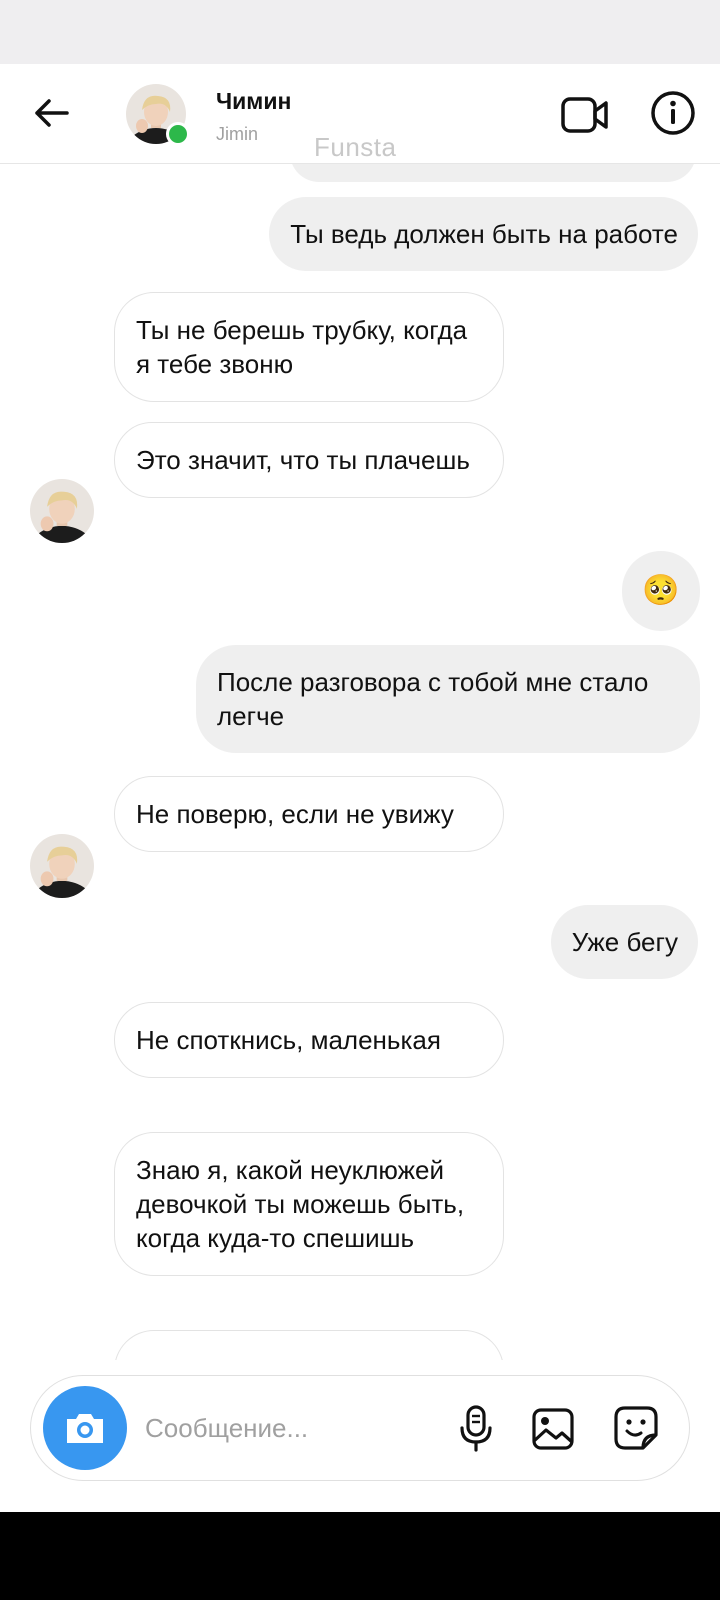 Image resolution: width=720 pixels, height=1600 pixels. I want to click on gallery-button, so click(553, 1429).